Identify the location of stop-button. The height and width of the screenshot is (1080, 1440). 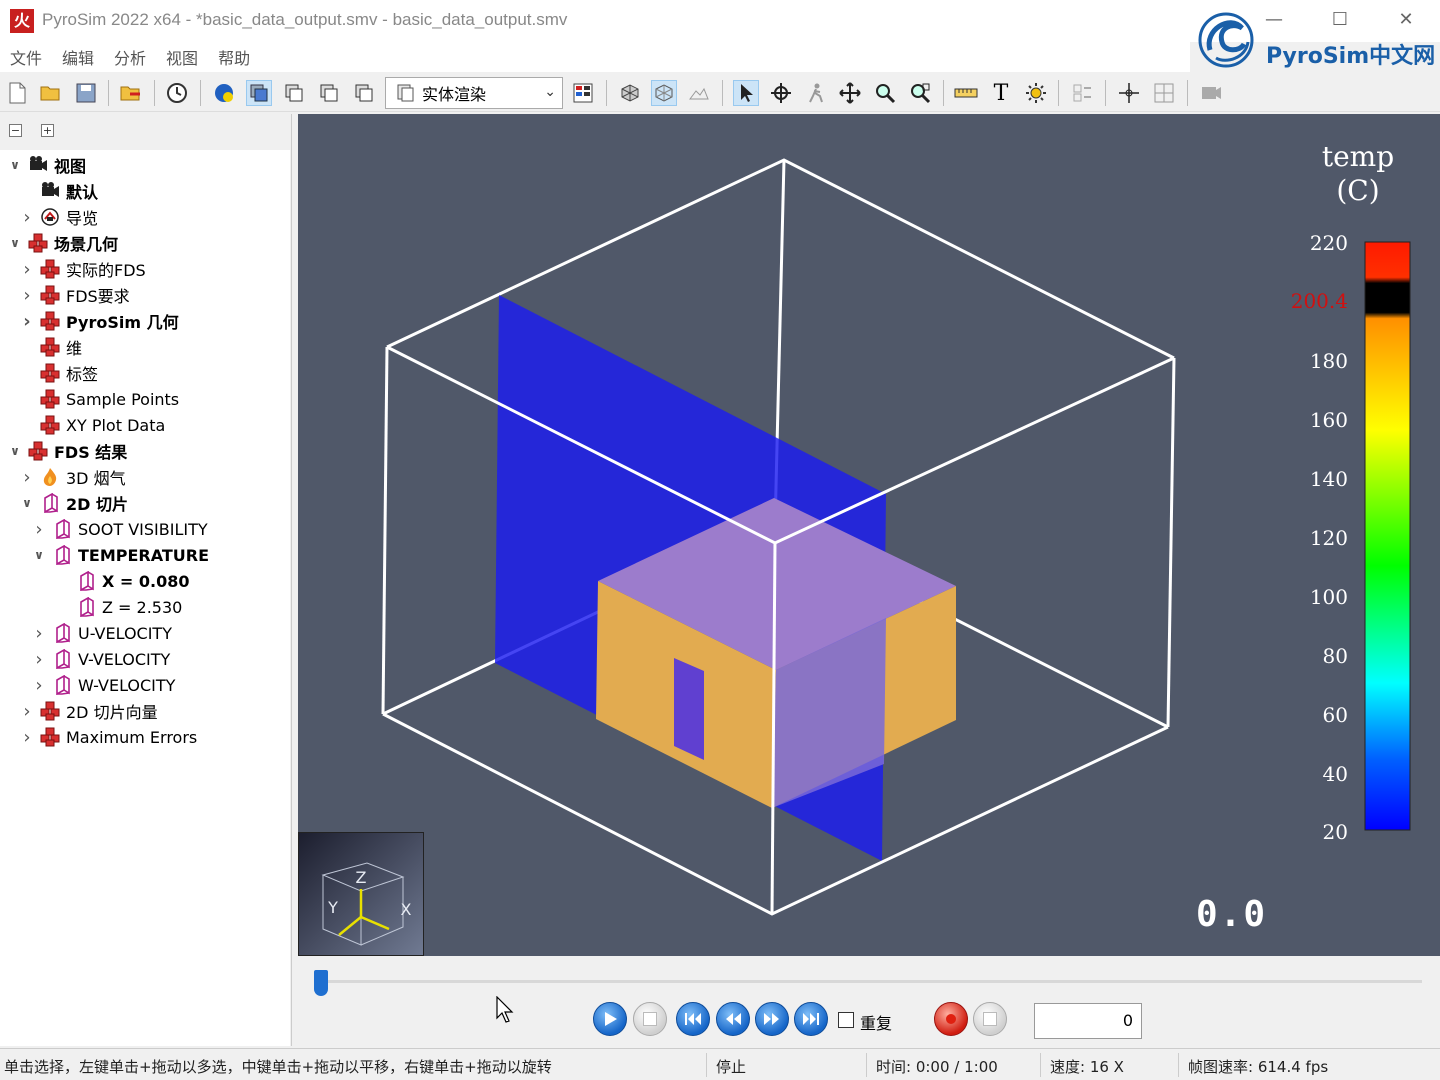
(650, 1019).